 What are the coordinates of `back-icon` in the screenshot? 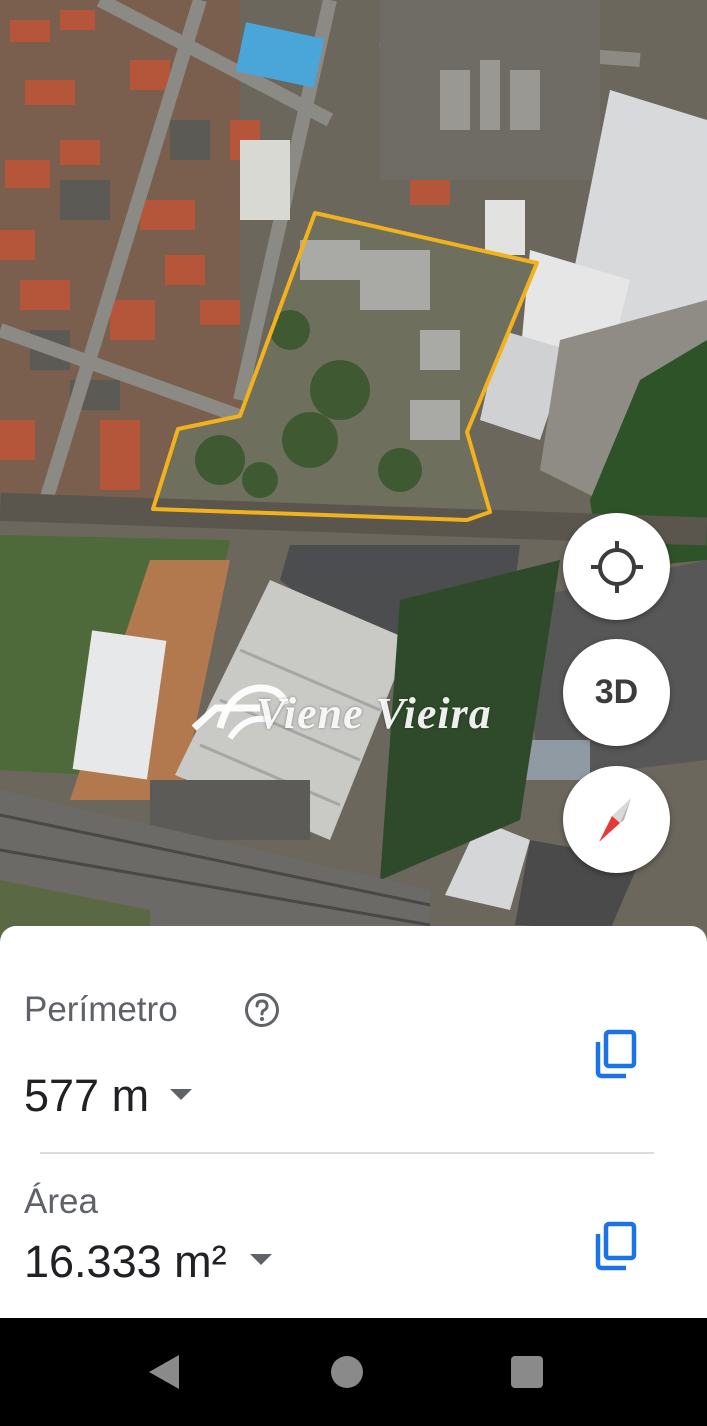 It's located at (164, 1372).